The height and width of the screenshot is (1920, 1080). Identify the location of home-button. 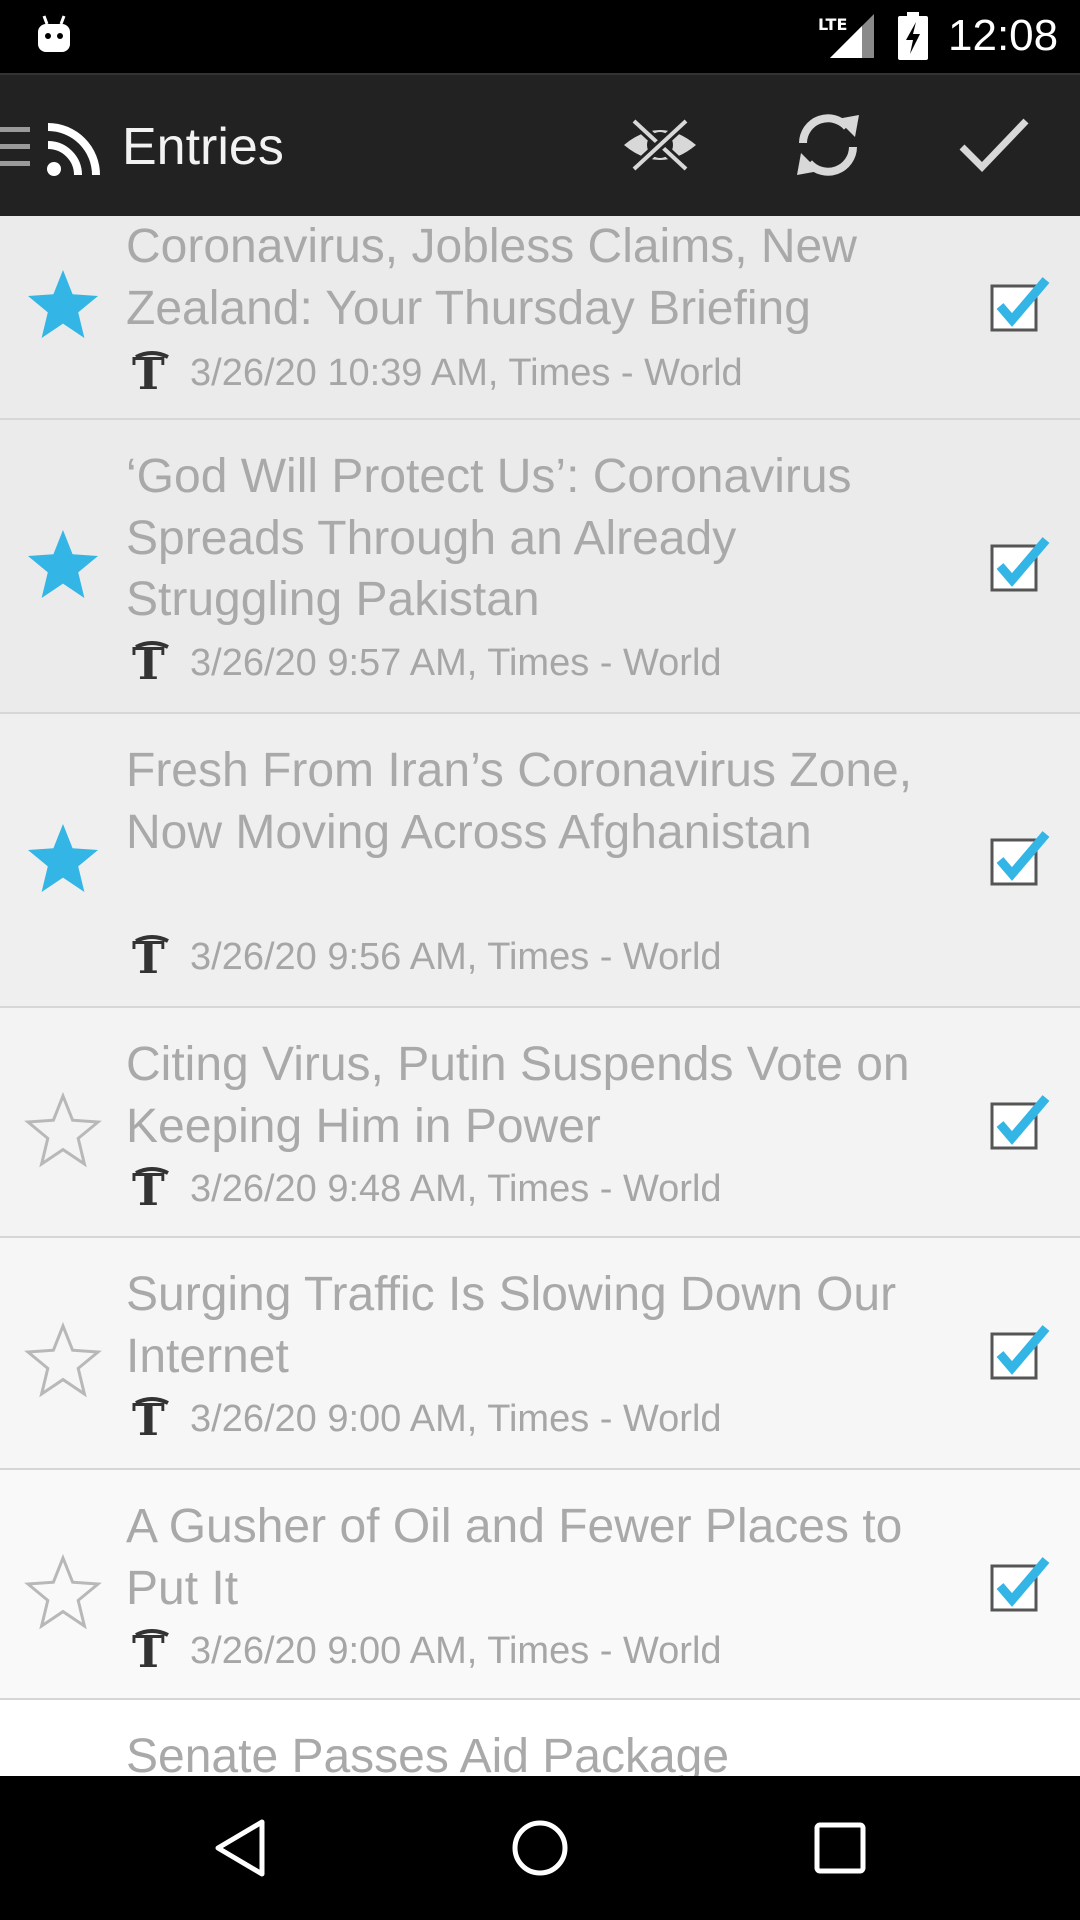
(540, 1848).